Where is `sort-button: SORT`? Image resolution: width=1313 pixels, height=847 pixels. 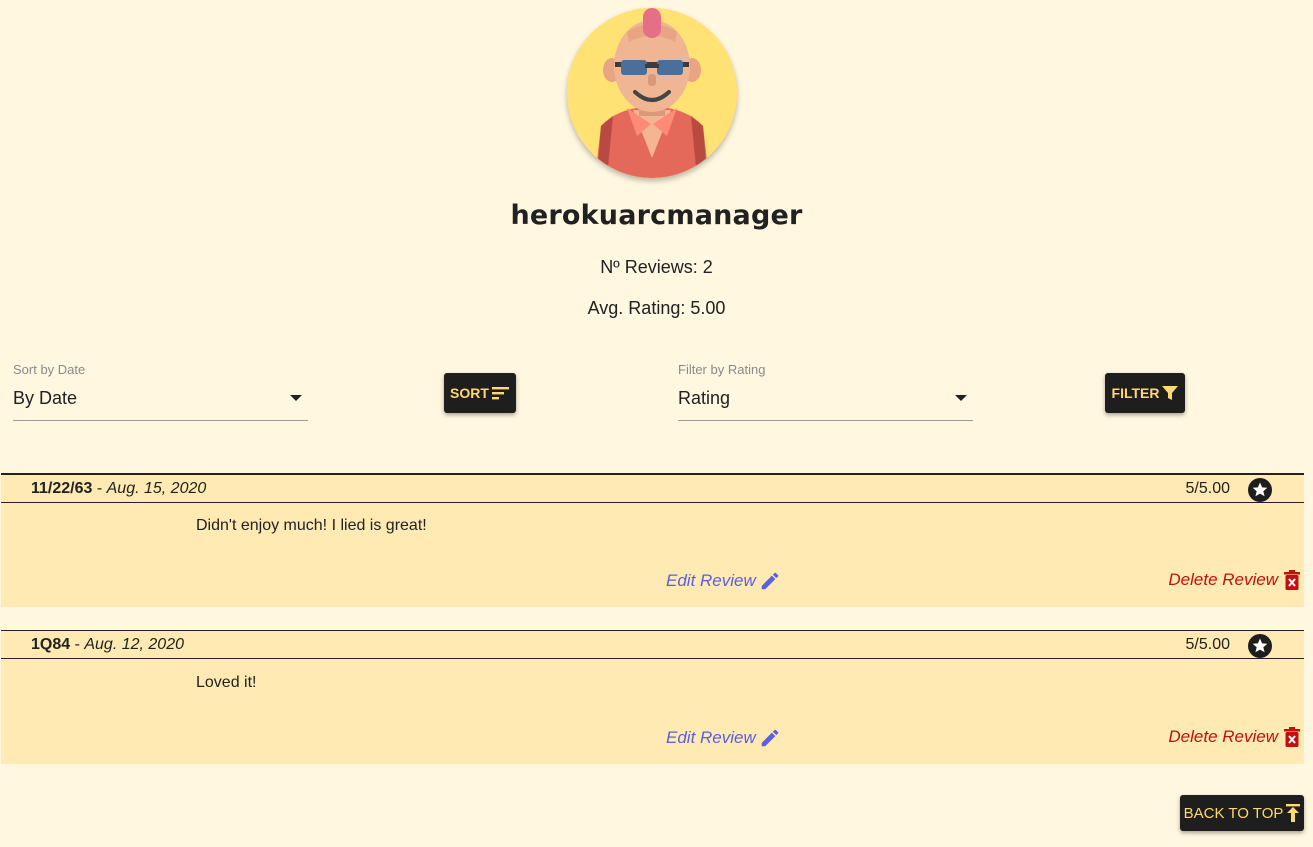
sort-button: SORT is located at coordinates (480, 393).